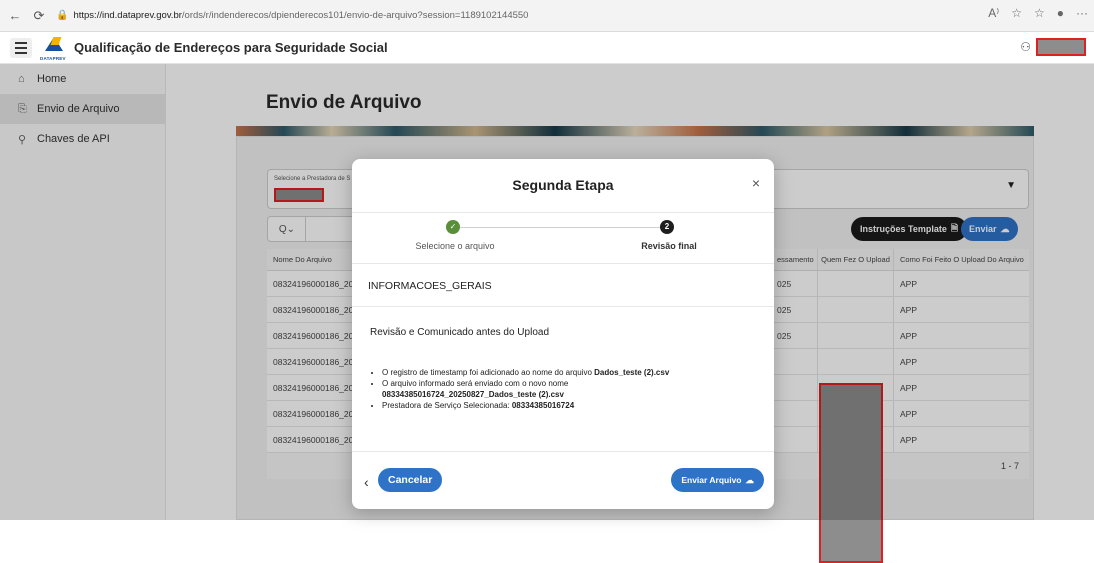  I want to click on progress-steps: ✓ 2 Selecione o arquivo Revisão final, so click(563, 238).